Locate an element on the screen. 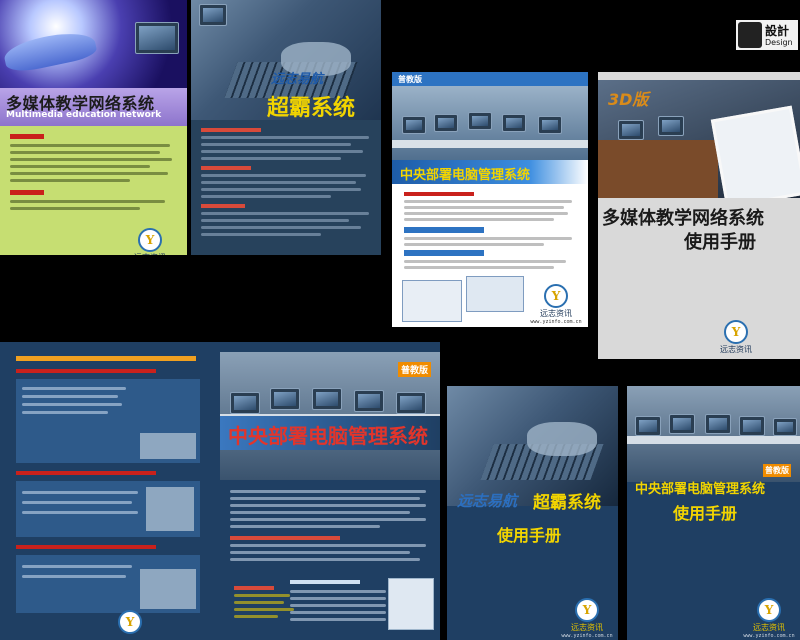 This screenshot has width=800, height=640. 3d-classroom-photo: 3D版 is located at coordinates (699, 139).